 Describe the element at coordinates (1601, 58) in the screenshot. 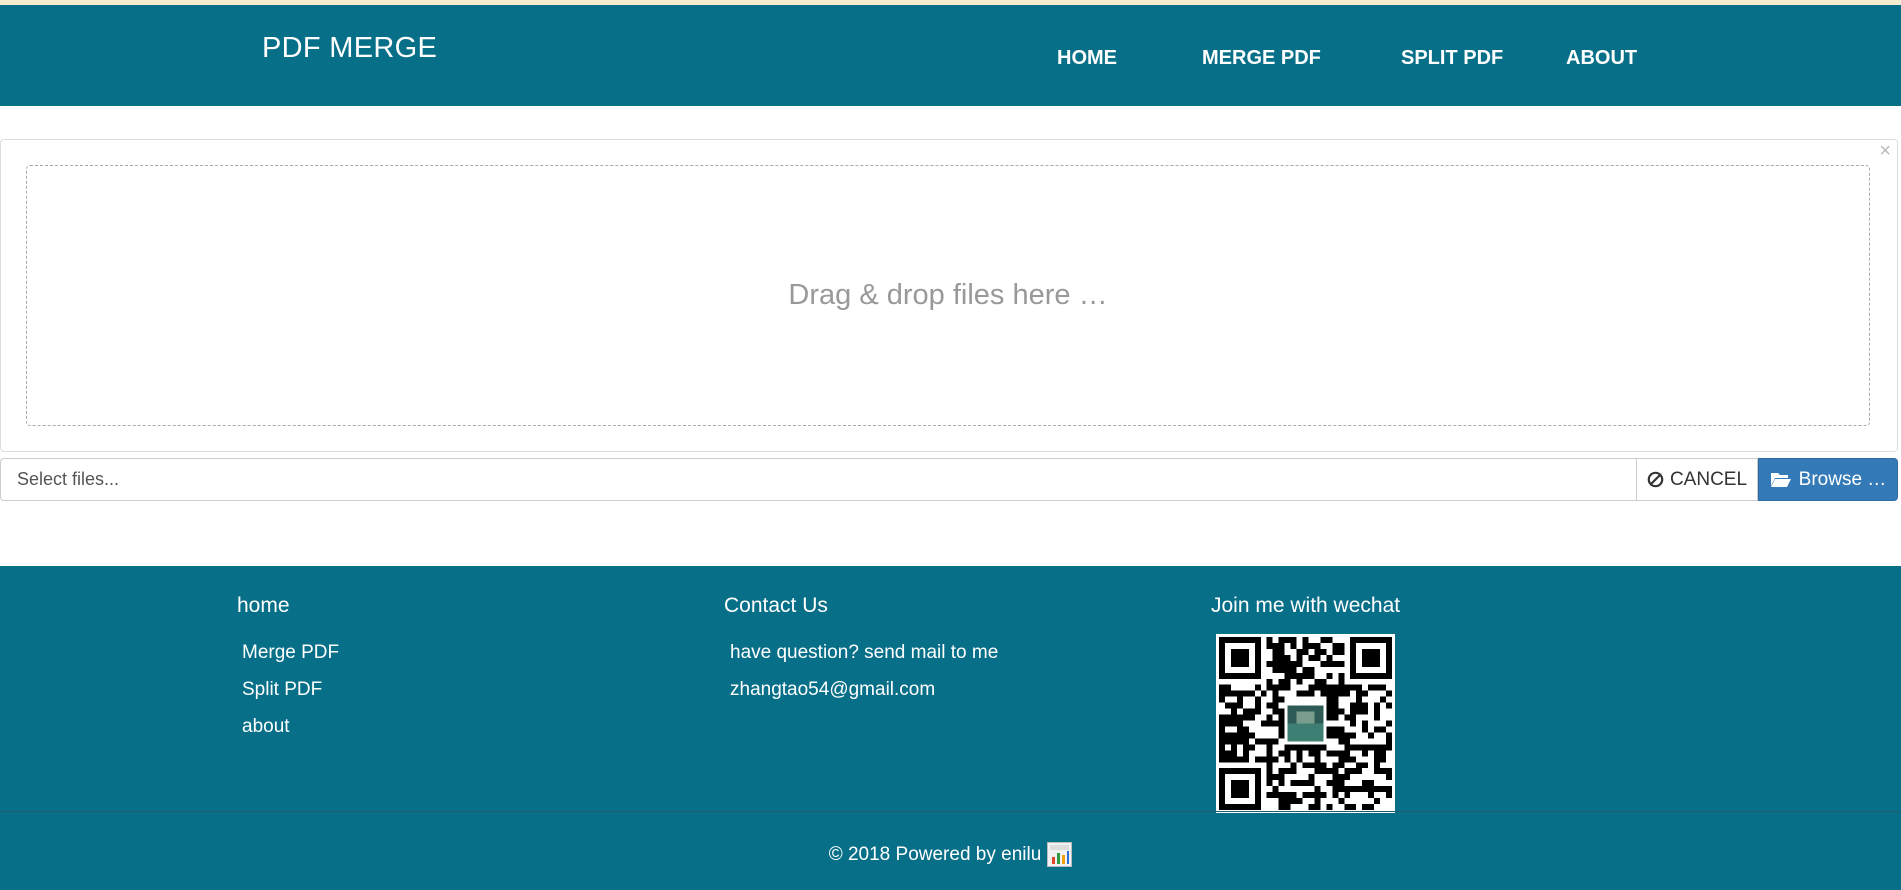

I see `nav-about: ABOUT` at that location.